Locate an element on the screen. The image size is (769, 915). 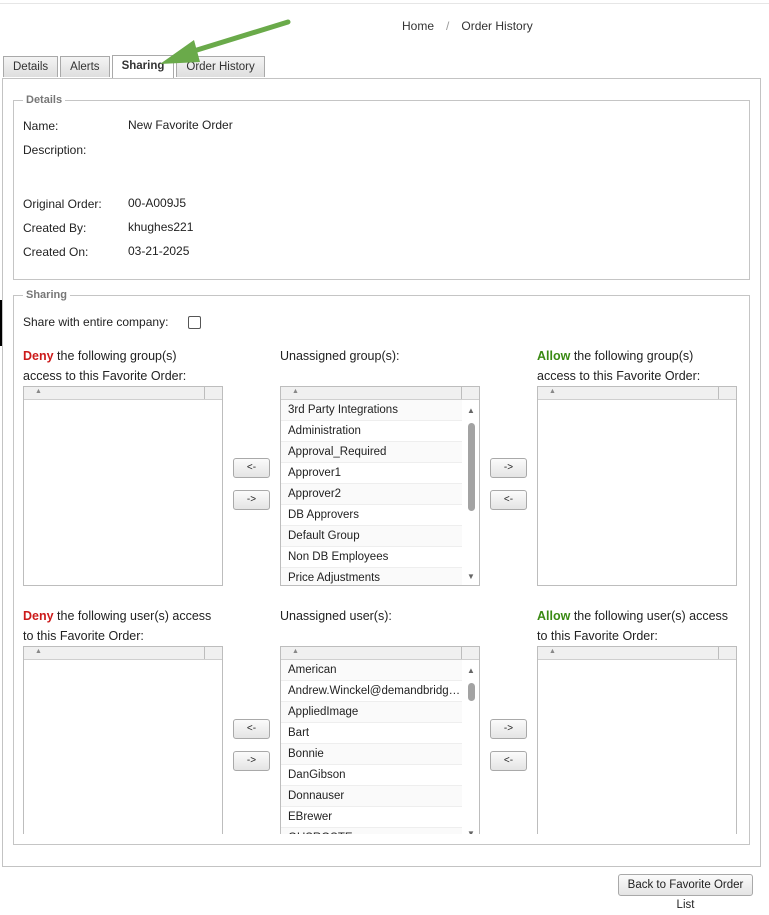
allow-groups-text-1: the following group(s) is located at coordinates (632, 356).